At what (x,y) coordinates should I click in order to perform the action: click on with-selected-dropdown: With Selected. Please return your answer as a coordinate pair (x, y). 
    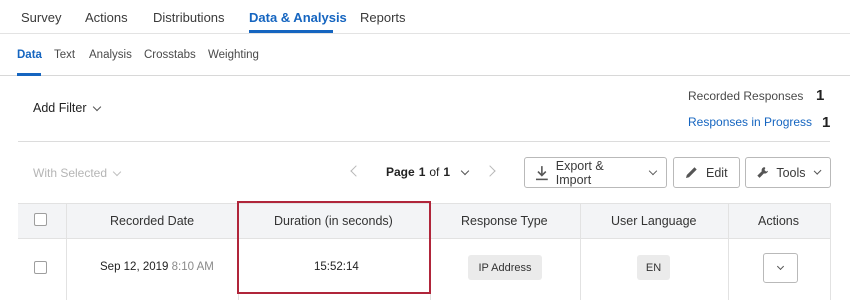
    Looking at the image, I should click on (77, 173).